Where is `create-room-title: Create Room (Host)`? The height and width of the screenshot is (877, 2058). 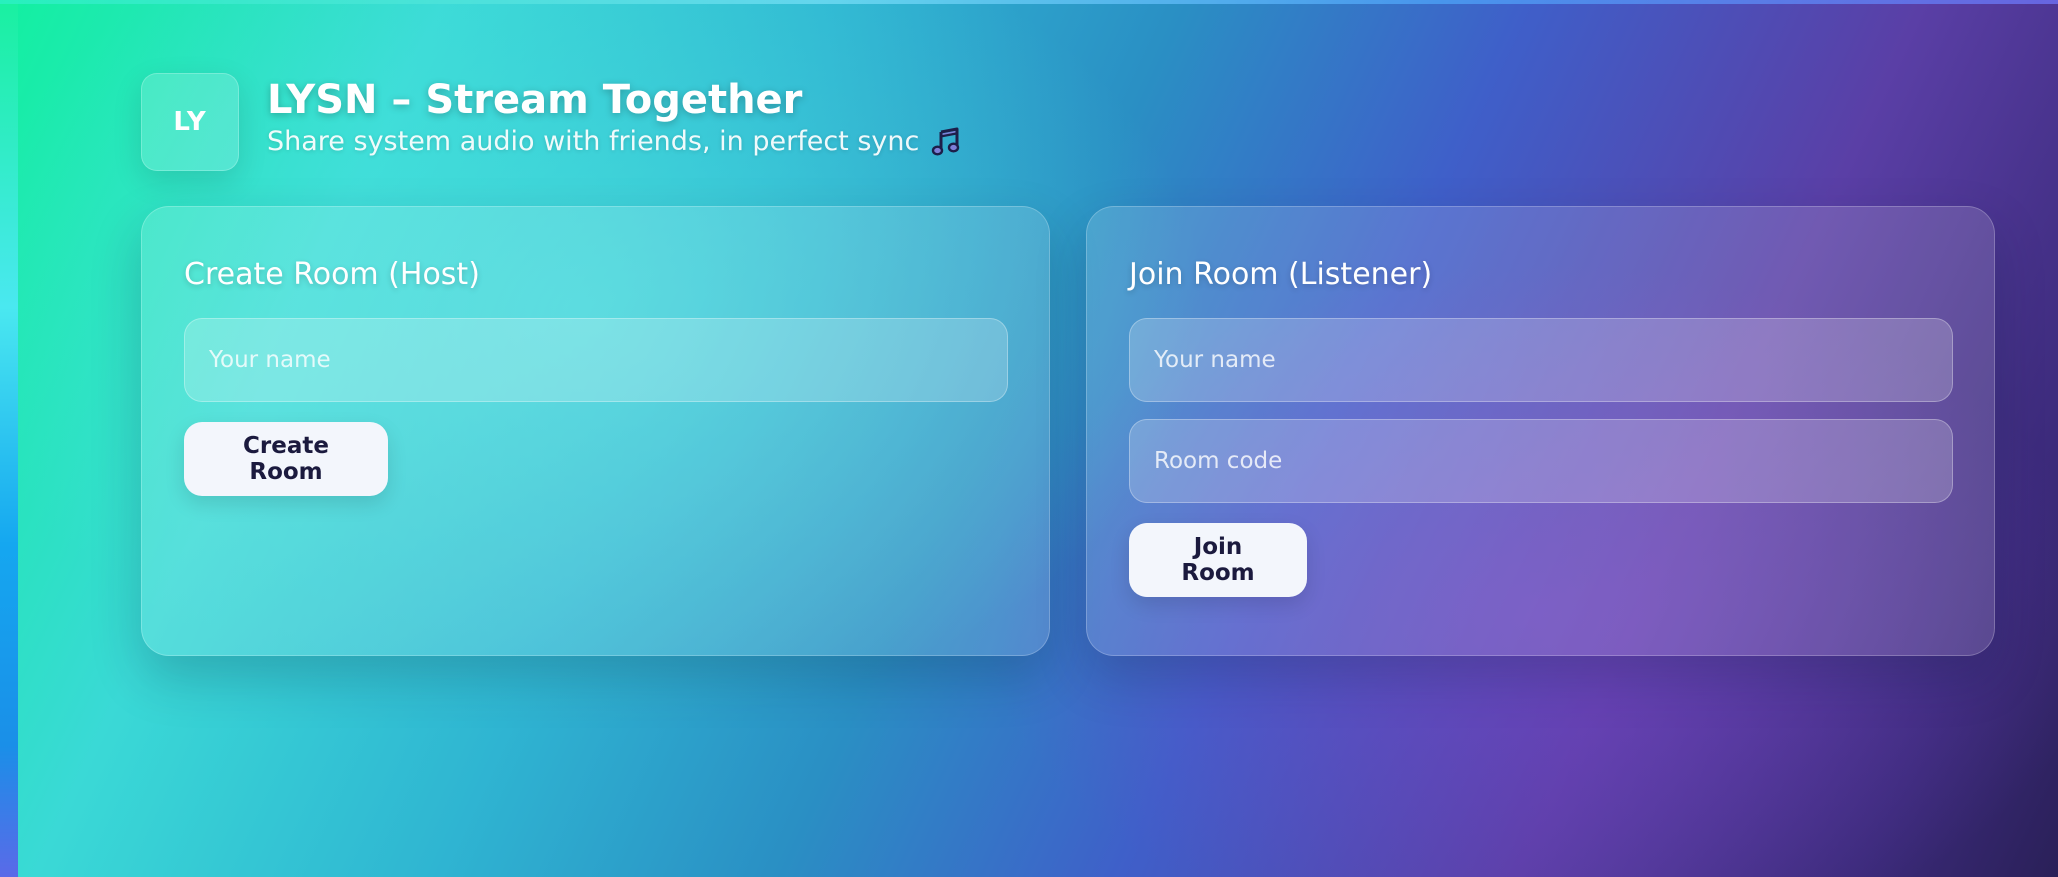
create-room-title: Create Room (Host) is located at coordinates (332, 274).